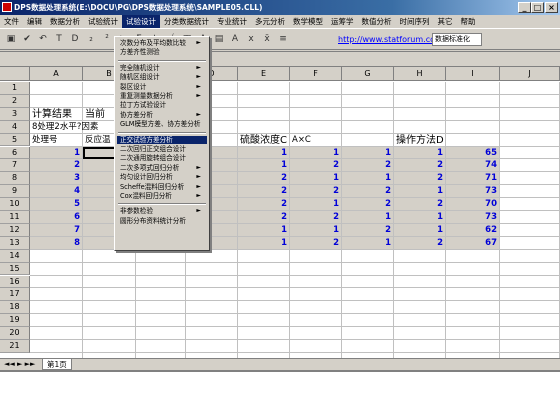  I want to click on menu-9: 数学模型, so click(308, 21).